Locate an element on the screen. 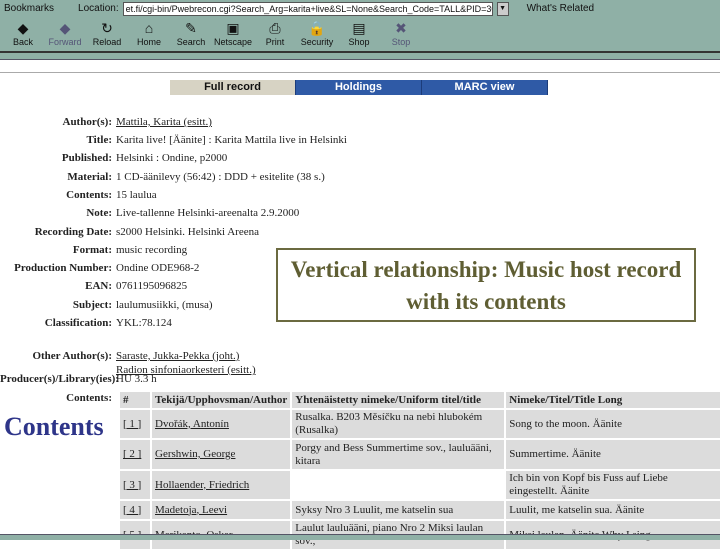 Image resolution: width=720 pixels, height=551 pixels. field-value: music recording is located at coordinates (152, 250).